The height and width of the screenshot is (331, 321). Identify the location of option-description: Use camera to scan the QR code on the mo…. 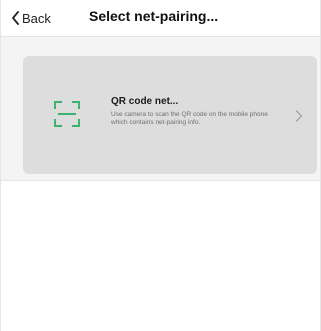
(189, 119).